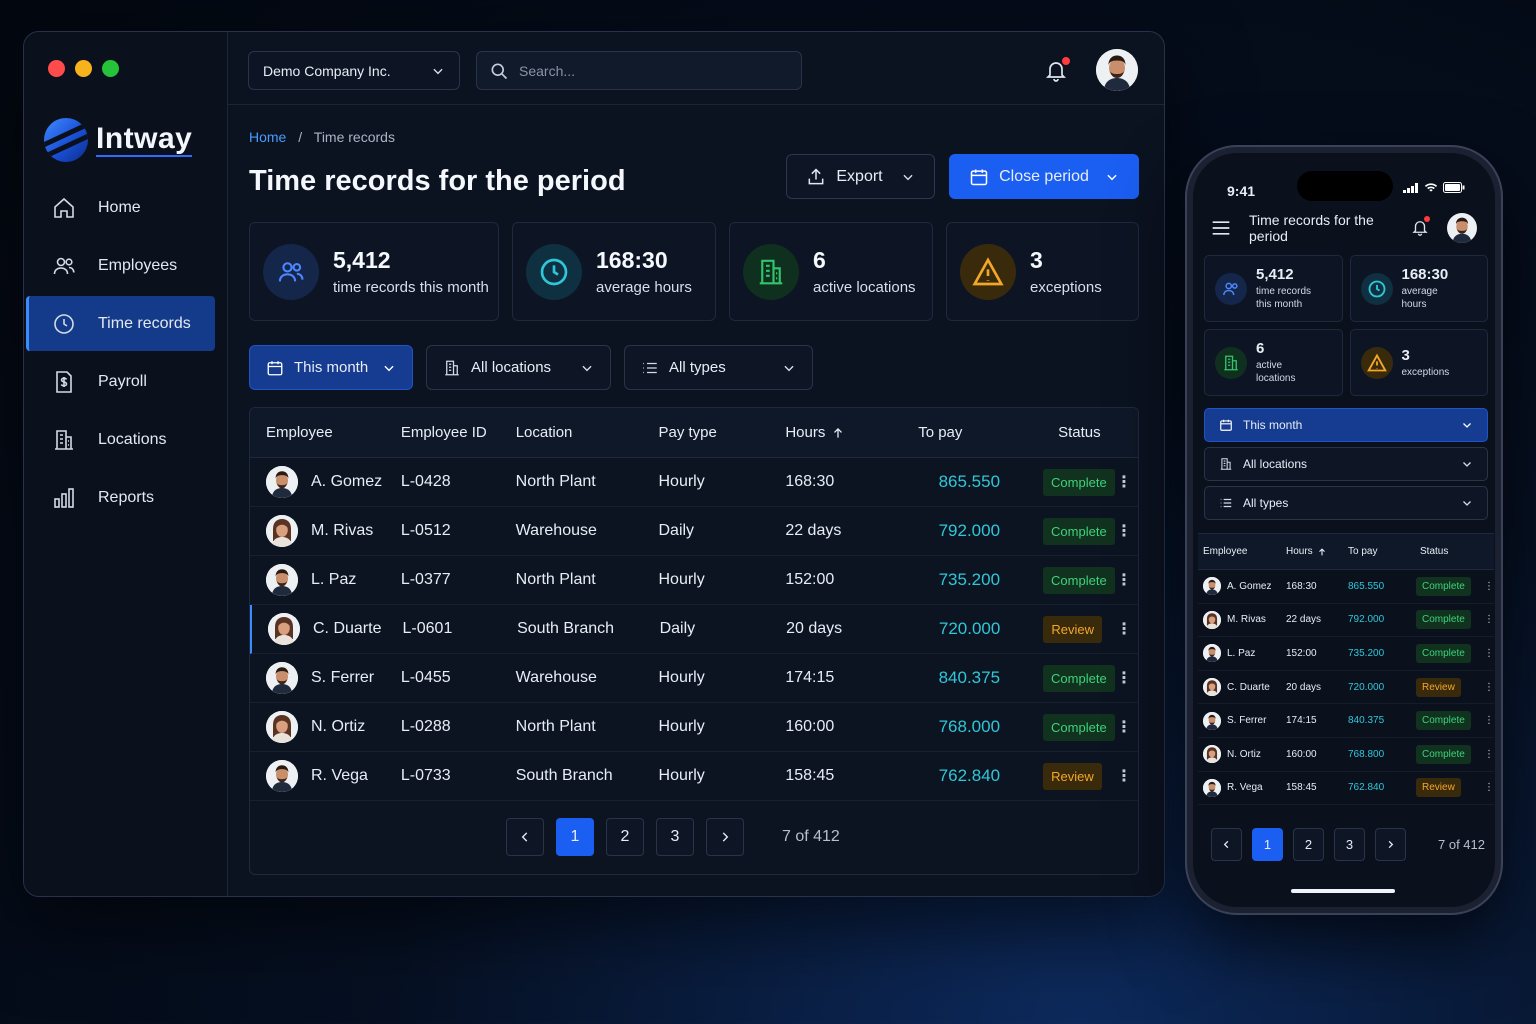 This screenshot has height=1024, width=1536. What do you see at coordinates (120, 207) in the screenshot?
I see `sidebar-item-home: Home` at bounding box center [120, 207].